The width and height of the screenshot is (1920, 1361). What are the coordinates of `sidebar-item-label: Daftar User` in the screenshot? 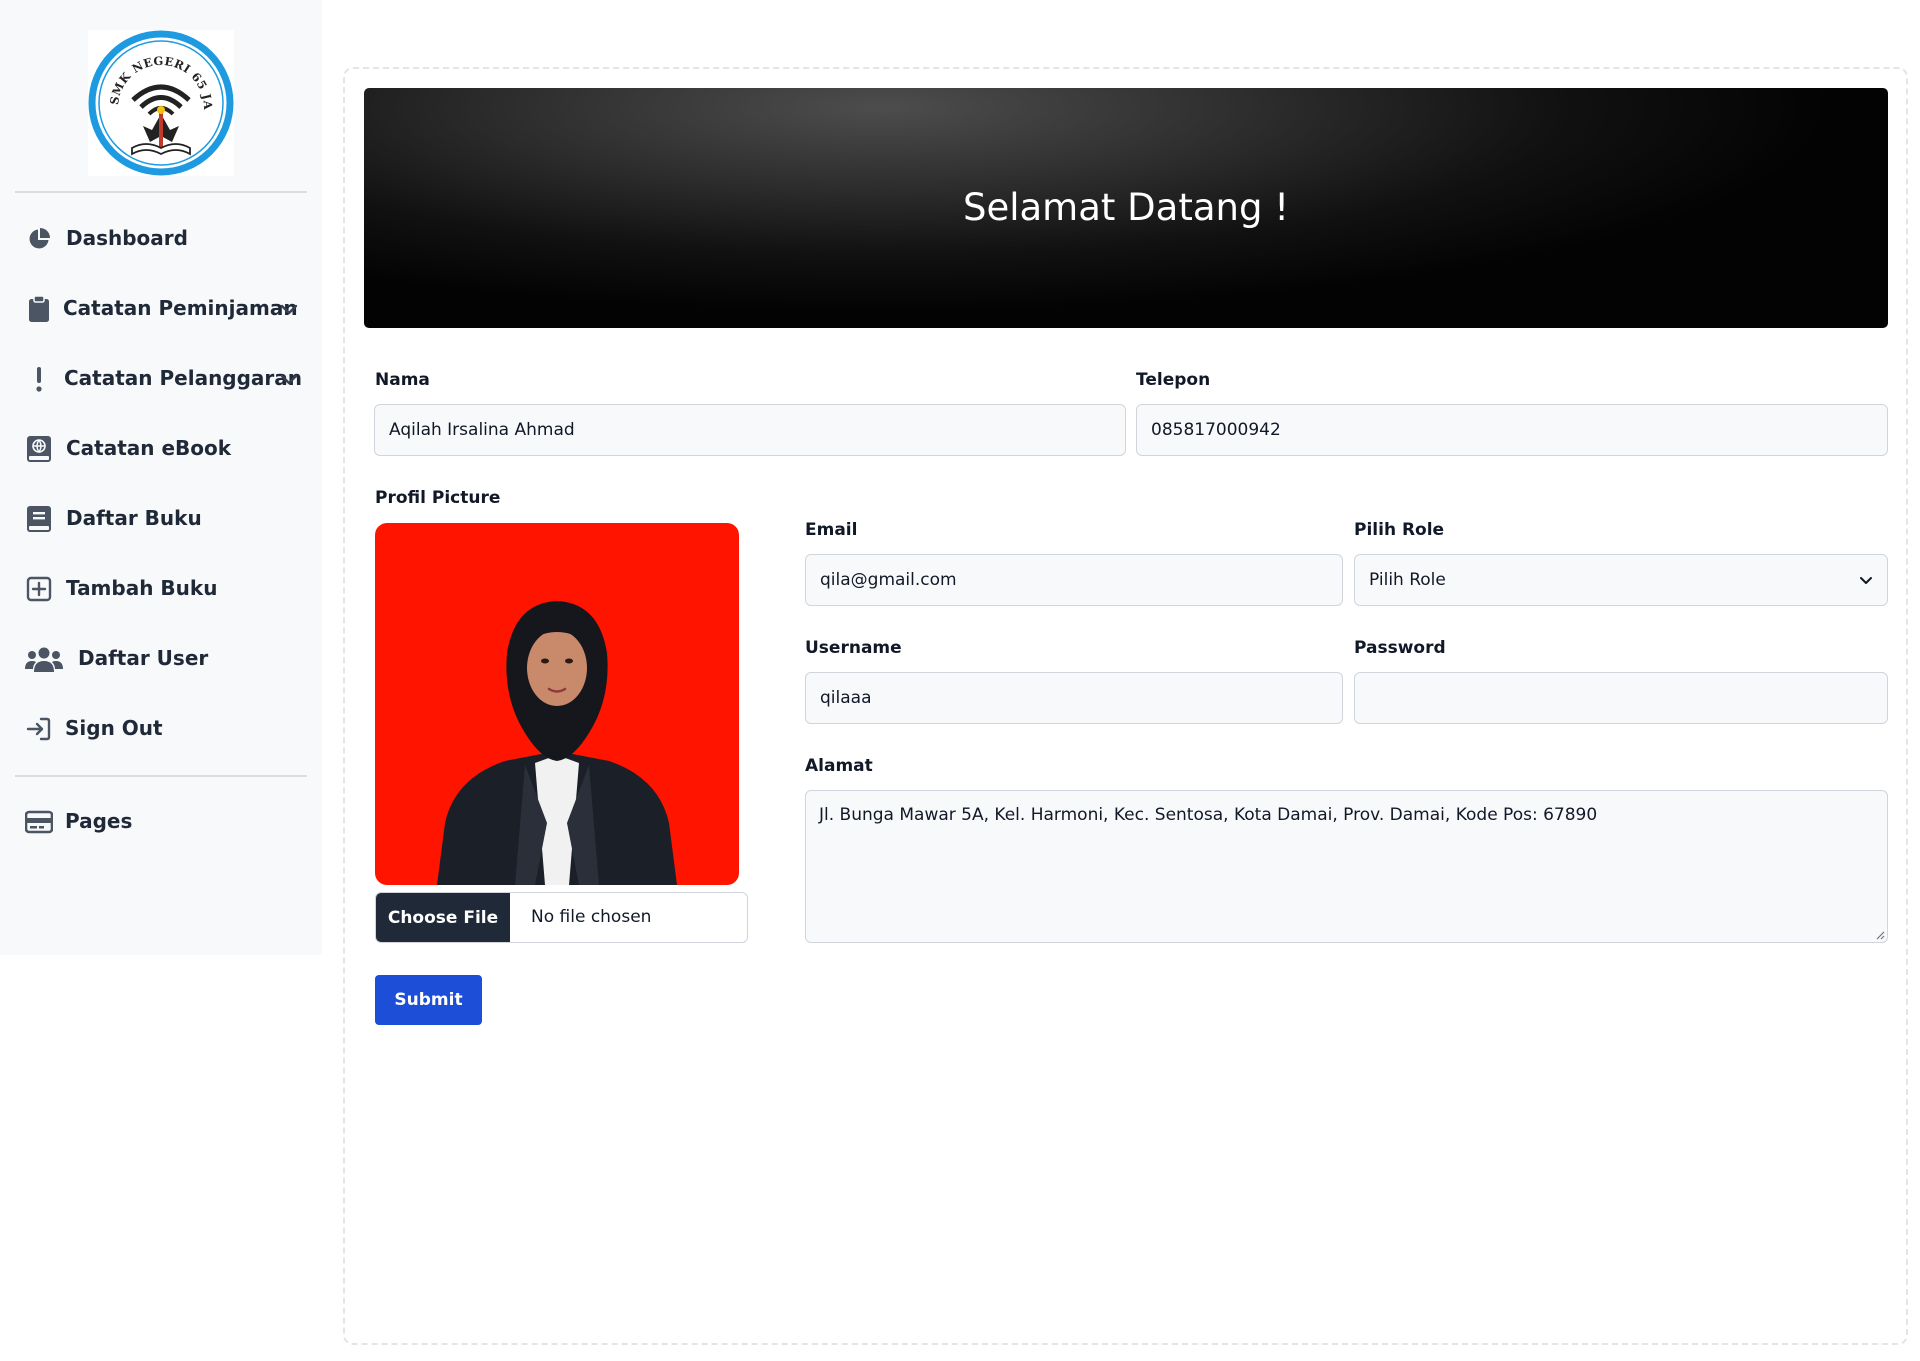 It's located at (143, 658).